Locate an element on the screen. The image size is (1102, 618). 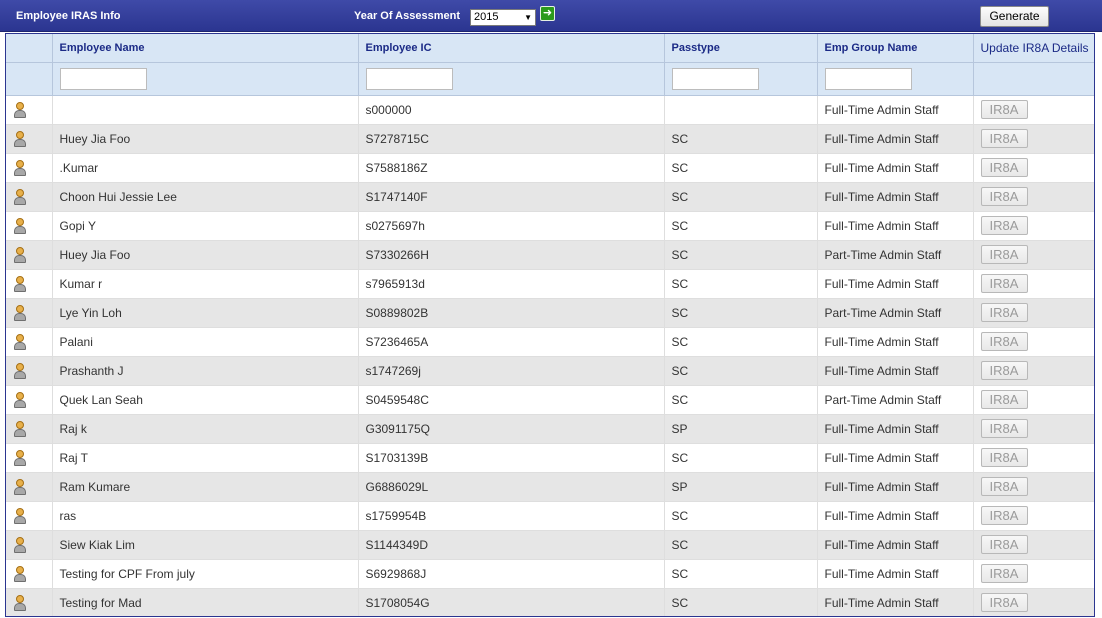
filter-employee-ic-input is located at coordinates (409, 78).